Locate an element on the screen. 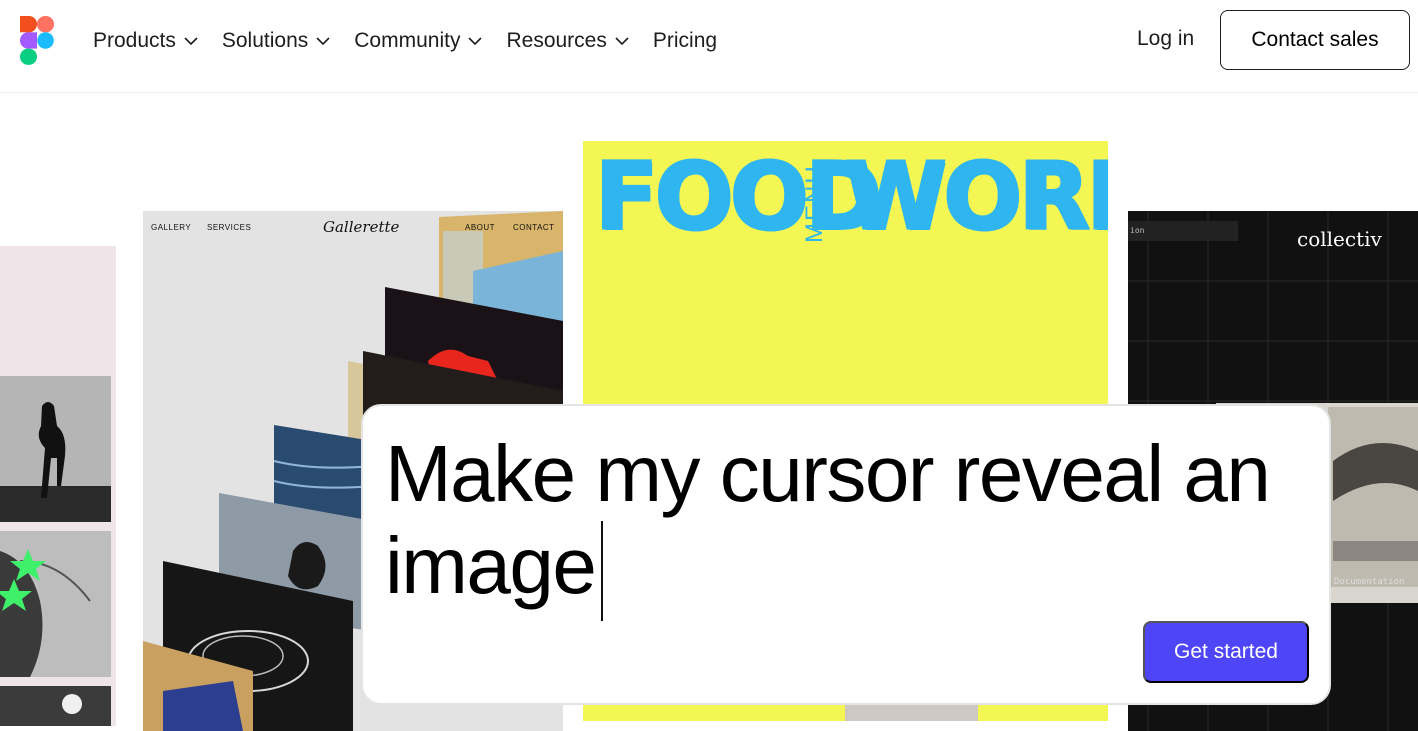  nav-item-community: Community is located at coordinates (418, 41).